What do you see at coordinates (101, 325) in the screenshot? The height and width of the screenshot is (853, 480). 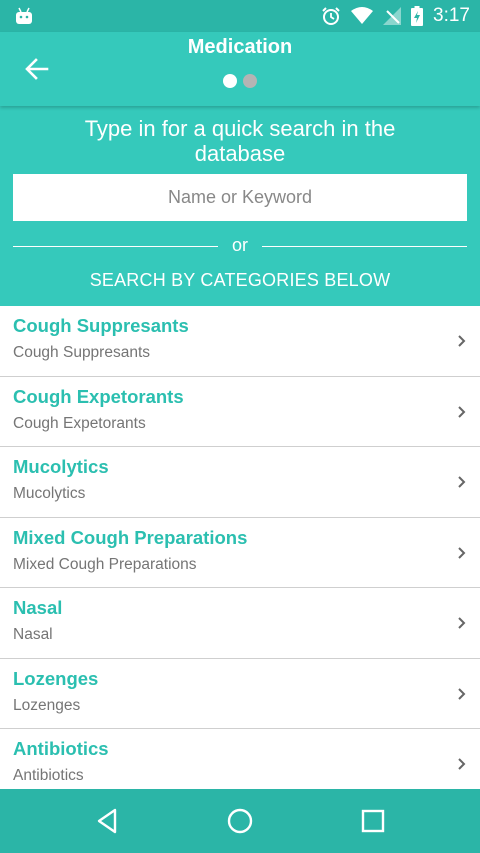 I see `category-title: Cough Suppresants` at bounding box center [101, 325].